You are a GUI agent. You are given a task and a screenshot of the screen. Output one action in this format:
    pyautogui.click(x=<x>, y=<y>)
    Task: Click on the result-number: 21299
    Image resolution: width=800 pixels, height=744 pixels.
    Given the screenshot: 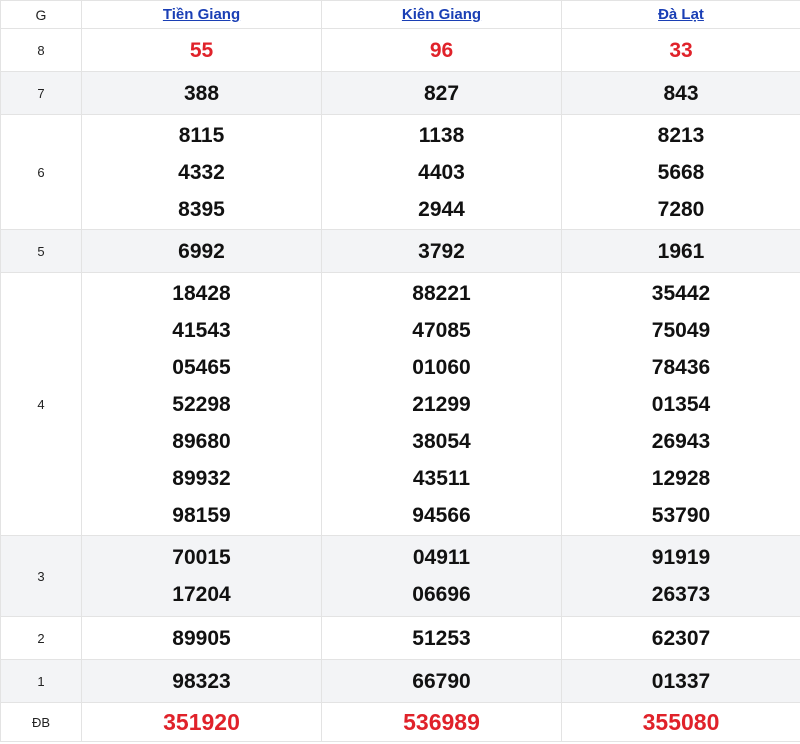 What is the action you would take?
    pyautogui.click(x=441, y=404)
    